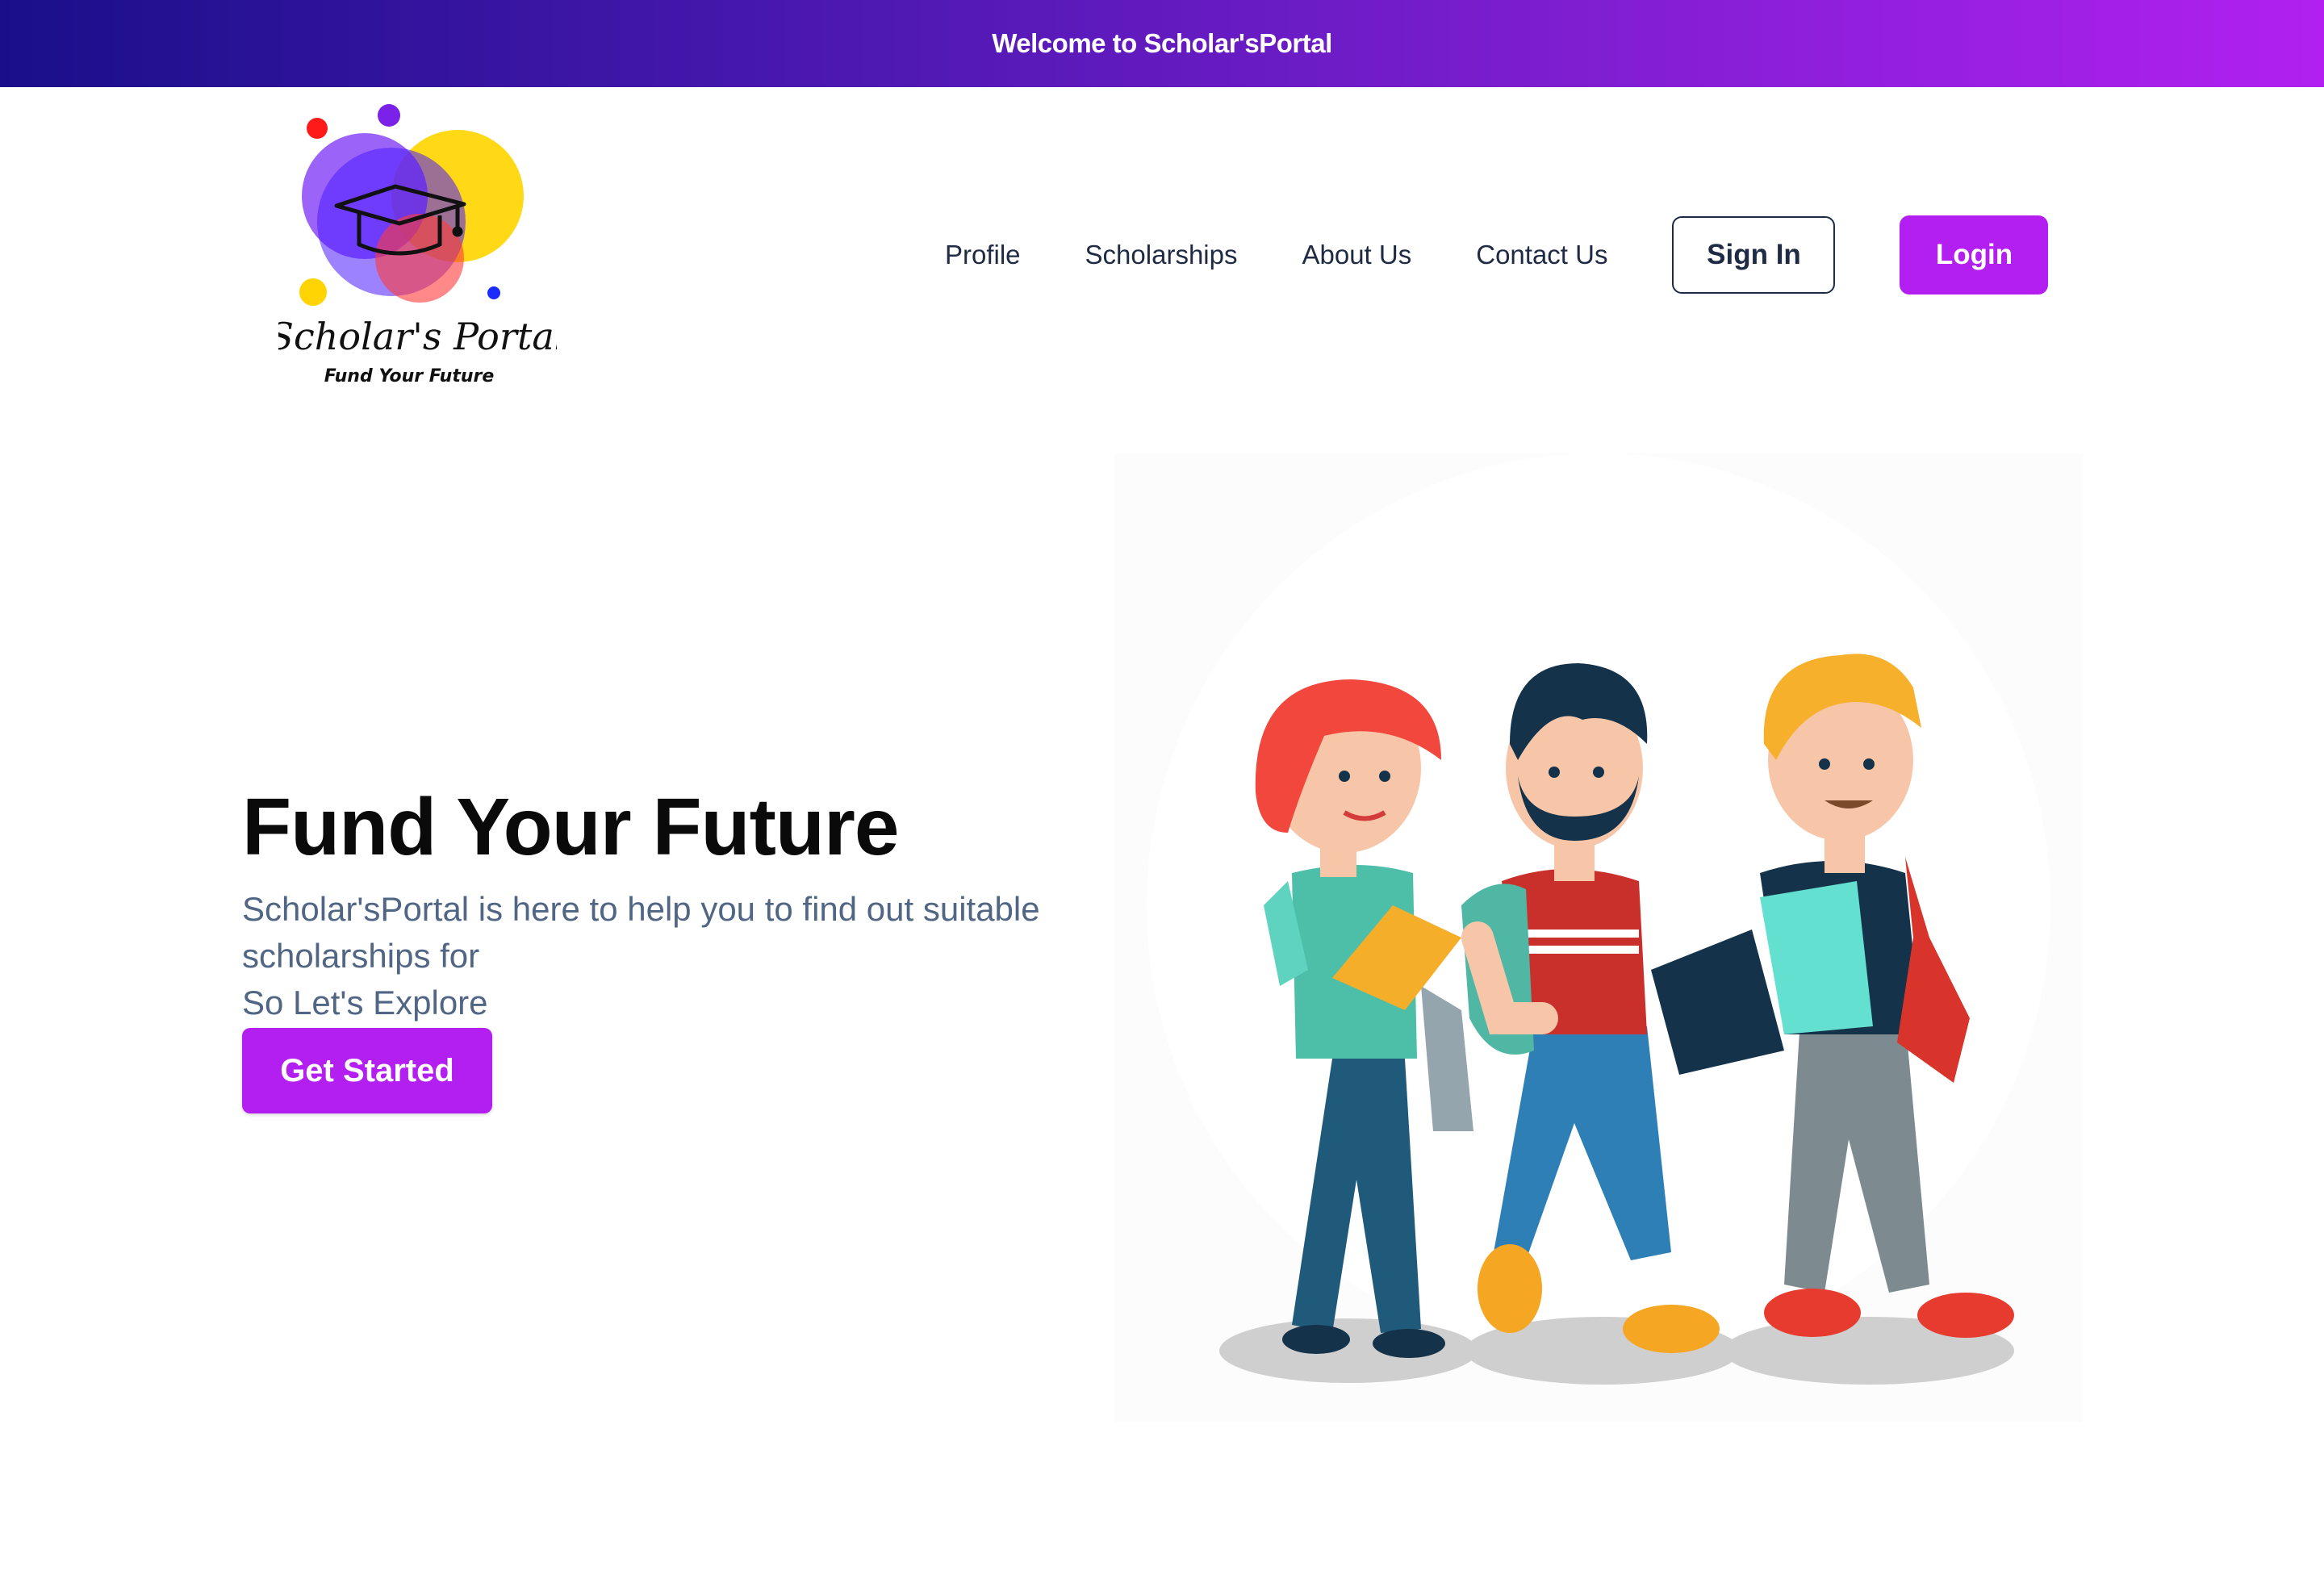 The image size is (2324, 1575). Describe the element at coordinates (367, 1070) in the screenshot. I see `get-started-button: Get Started` at that location.